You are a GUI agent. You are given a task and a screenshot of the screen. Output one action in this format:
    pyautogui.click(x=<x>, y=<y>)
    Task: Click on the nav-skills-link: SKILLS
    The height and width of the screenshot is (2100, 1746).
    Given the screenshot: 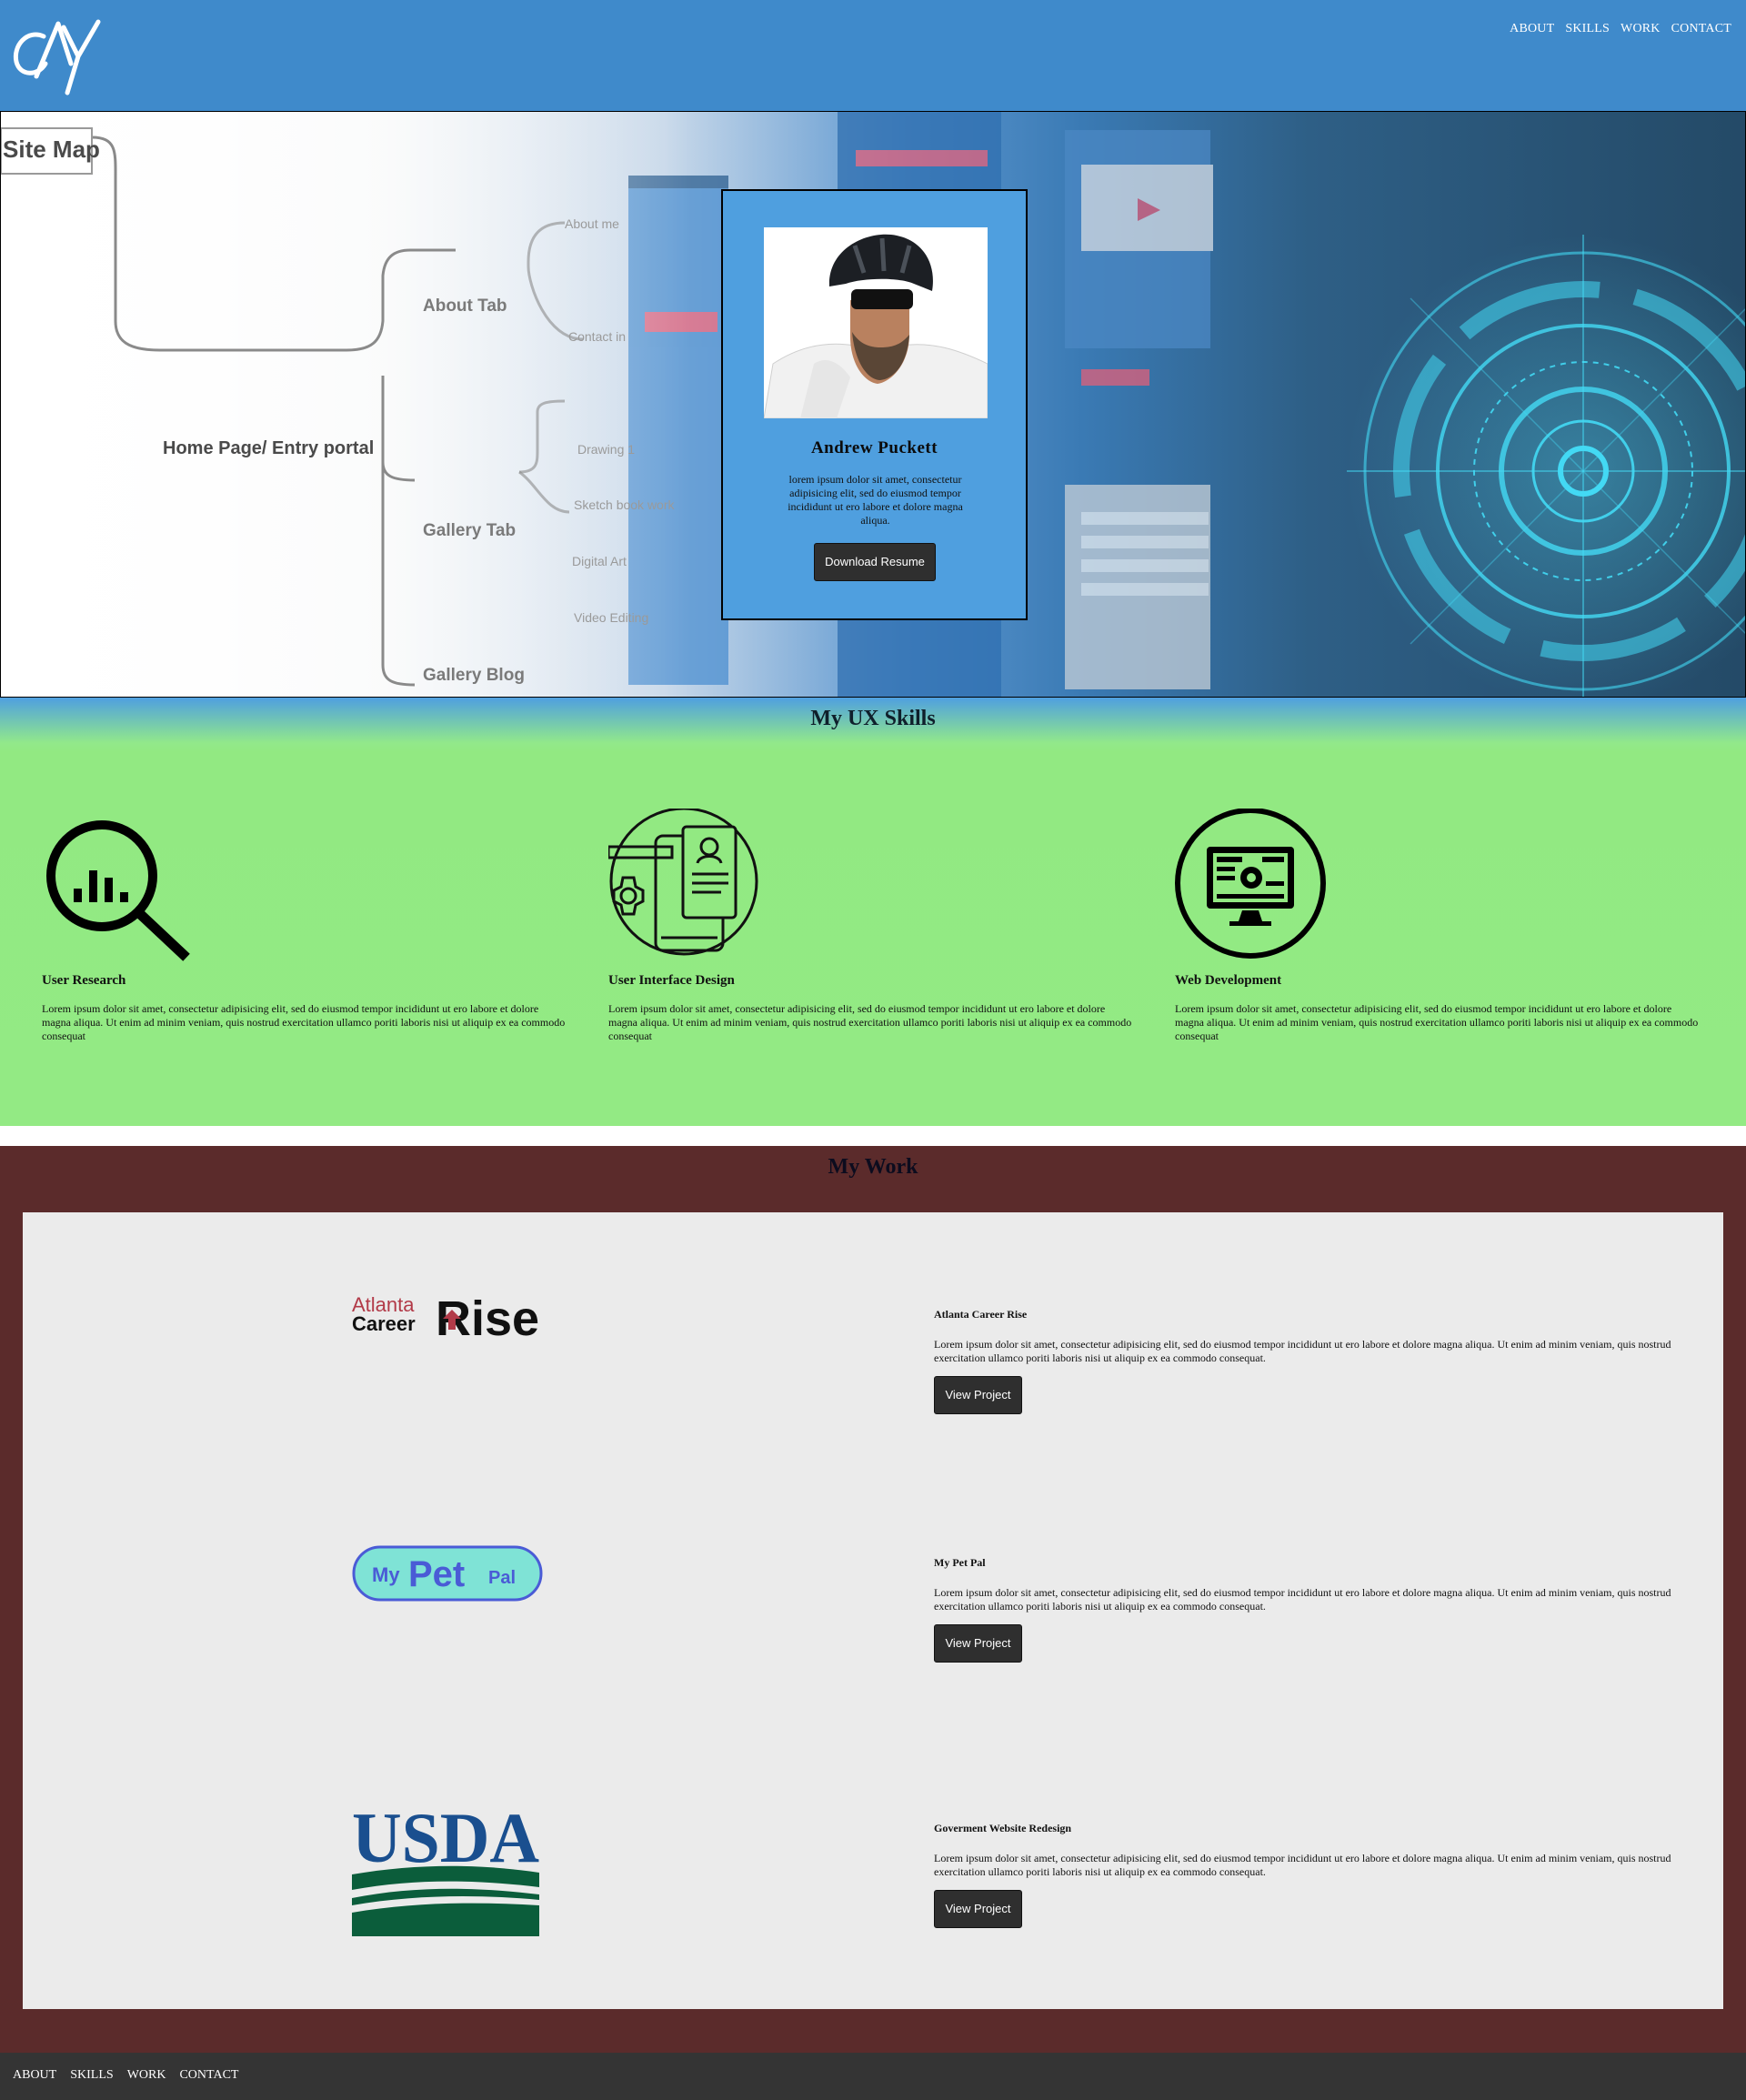 What is the action you would take?
    pyautogui.click(x=1588, y=29)
    